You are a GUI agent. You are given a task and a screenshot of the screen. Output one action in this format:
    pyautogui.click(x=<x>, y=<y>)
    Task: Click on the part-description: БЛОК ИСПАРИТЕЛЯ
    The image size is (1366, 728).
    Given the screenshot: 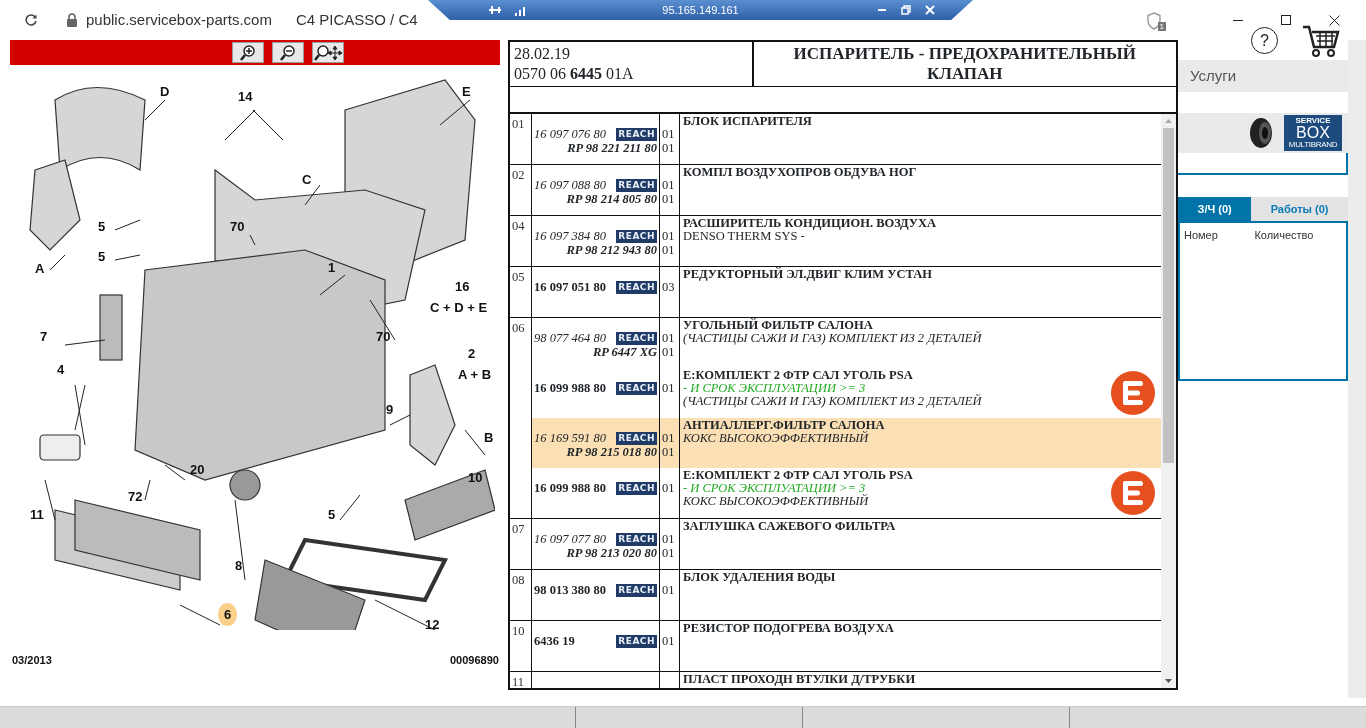 What is the action you would take?
    pyautogui.click(x=748, y=122)
    